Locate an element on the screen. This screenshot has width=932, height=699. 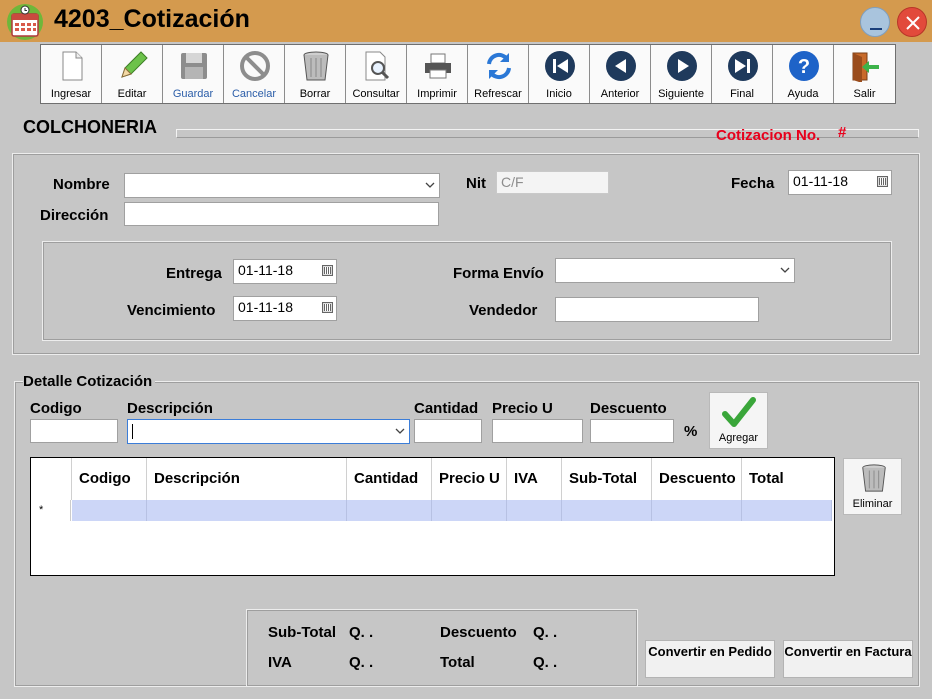
refrescar-button: Refrescar is located at coordinates (498, 74).